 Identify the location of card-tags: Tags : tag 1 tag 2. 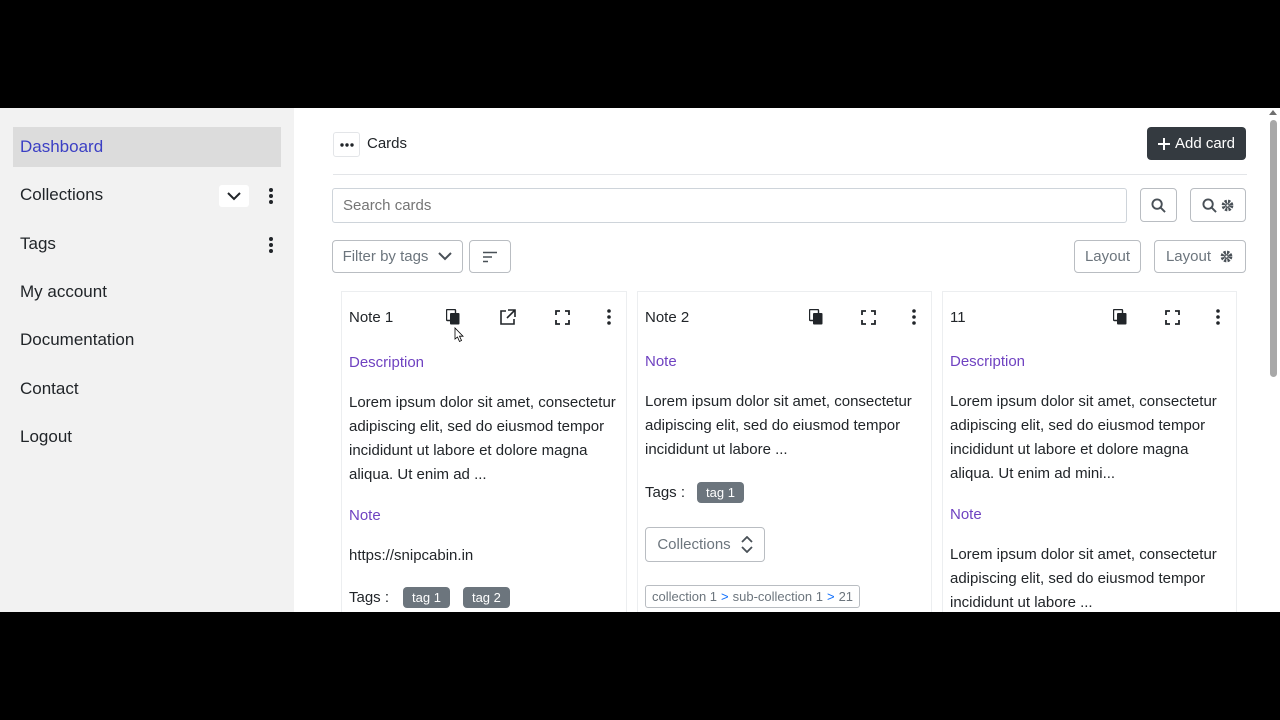
(429, 597).